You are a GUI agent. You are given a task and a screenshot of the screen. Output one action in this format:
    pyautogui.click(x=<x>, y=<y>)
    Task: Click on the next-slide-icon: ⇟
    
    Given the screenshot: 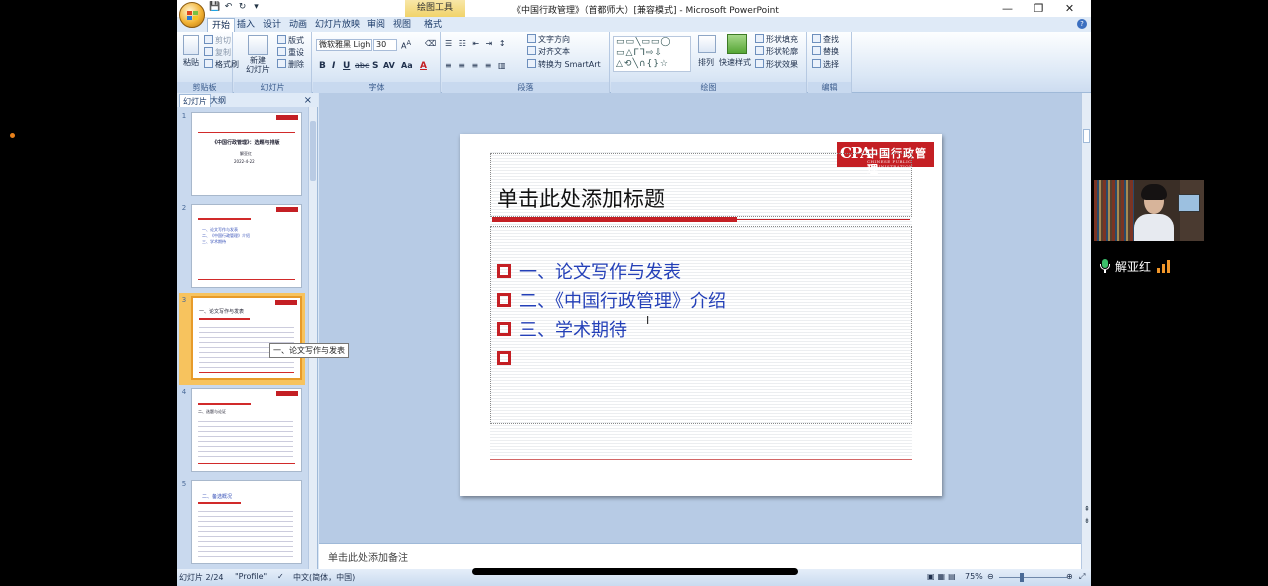 What is the action you would take?
    pyautogui.click(x=1087, y=521)
    